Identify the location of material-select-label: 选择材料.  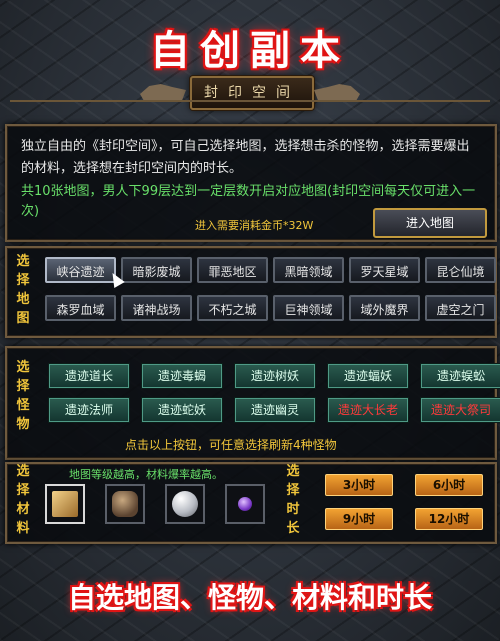
(23, 500).